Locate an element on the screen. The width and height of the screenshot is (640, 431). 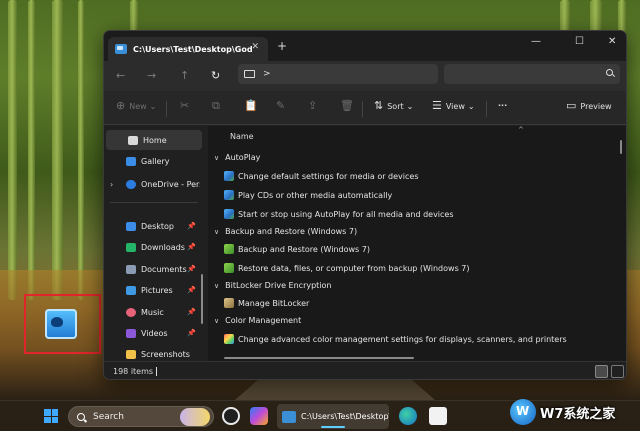
horizontal-scrollbar is located at coordinates (319, 358).